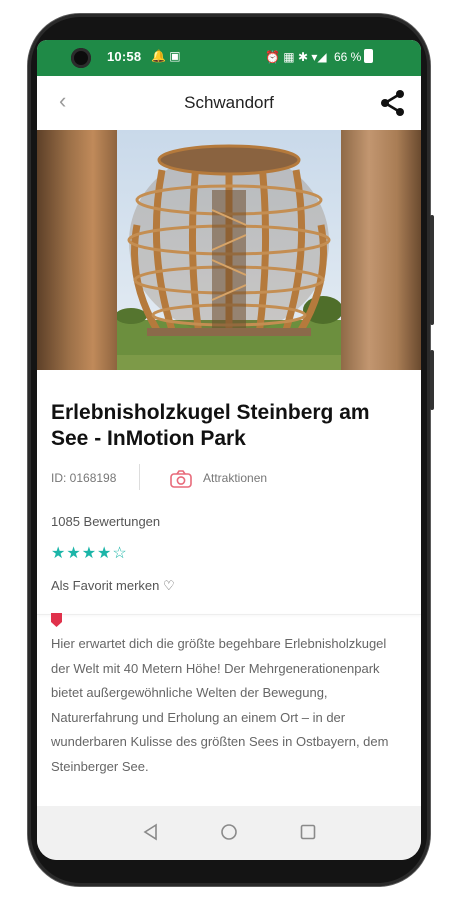 The image size is (454, 900). What do you see at coordinates (181, 479) in the screenshot?
I see `camera-icon` at bounding box center [181, 479].